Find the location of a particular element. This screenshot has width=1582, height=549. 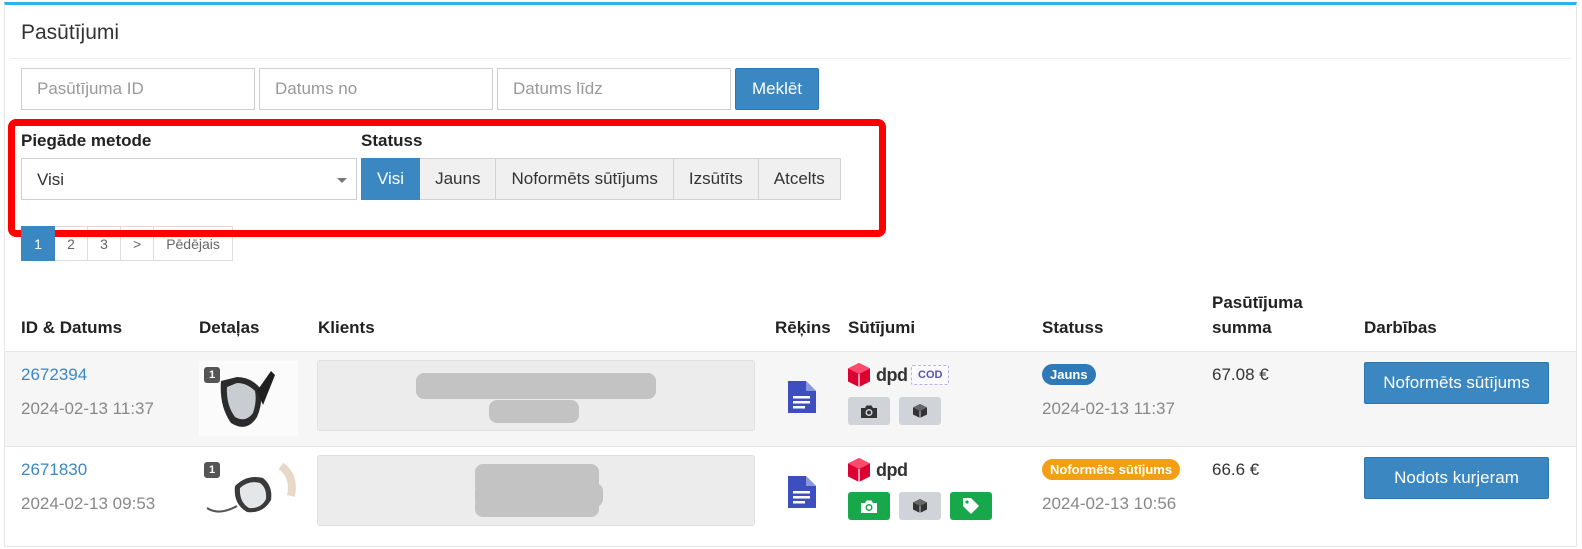

order-id-input is located at coordinates (138, 89).